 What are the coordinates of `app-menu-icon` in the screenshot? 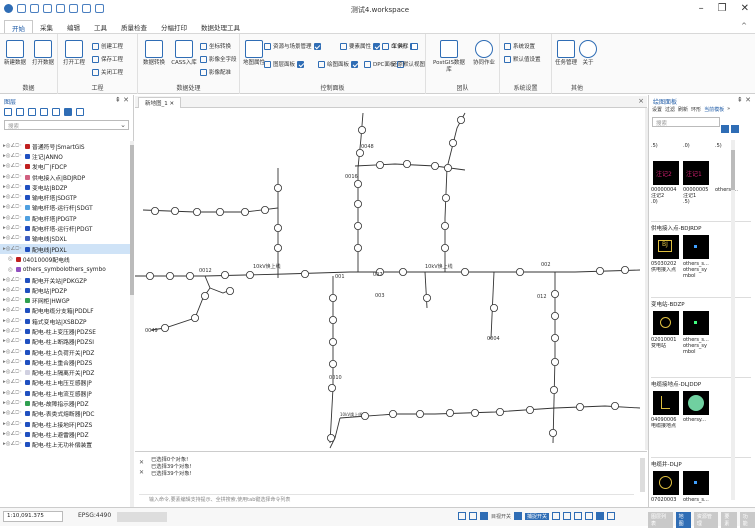 It's located at (8, 8).